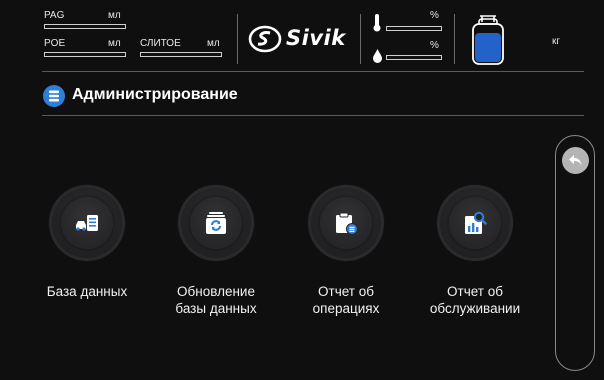 The width and height of the screenshot is (604, 380). What do you see at coordinates (54, 15) in the screenshot?
I see `pag-label: PAG` at bounding box center [54, 15].